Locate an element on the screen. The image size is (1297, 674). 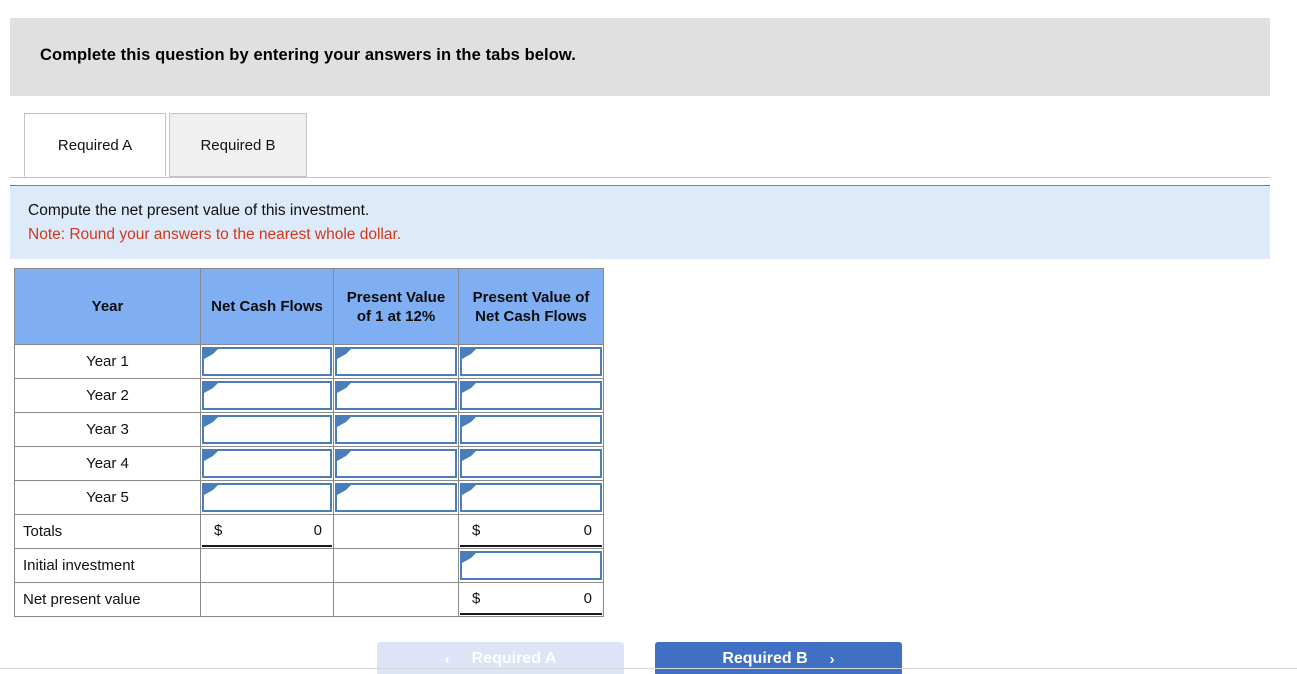
prev-required-a-button: ‹ Required A is located at coordinates (500, 658).